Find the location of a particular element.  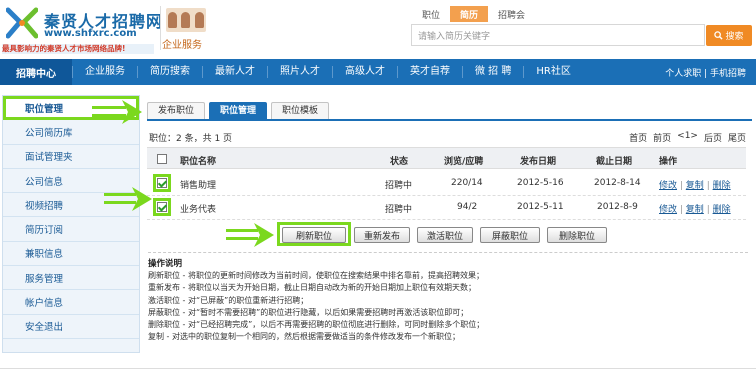

pager: 首页 前页 <1> 后页 尾页 is located at coordinates (687, 137).